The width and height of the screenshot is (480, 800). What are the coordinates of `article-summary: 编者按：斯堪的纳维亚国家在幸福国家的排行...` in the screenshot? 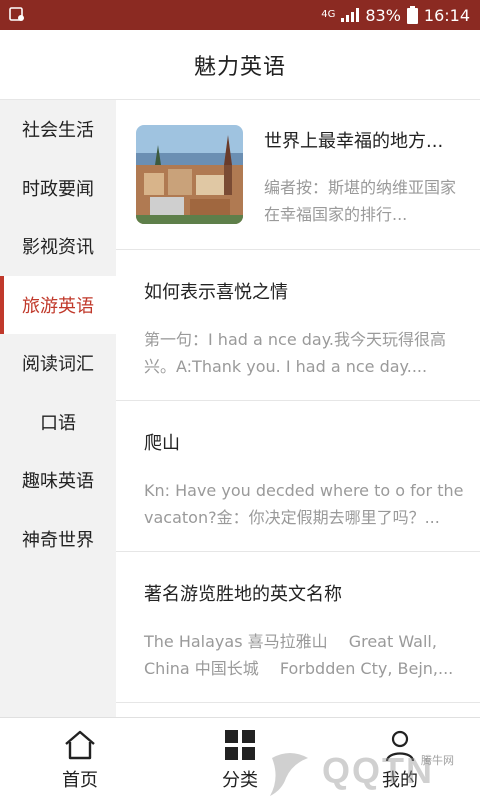 It's located at (360, 201).